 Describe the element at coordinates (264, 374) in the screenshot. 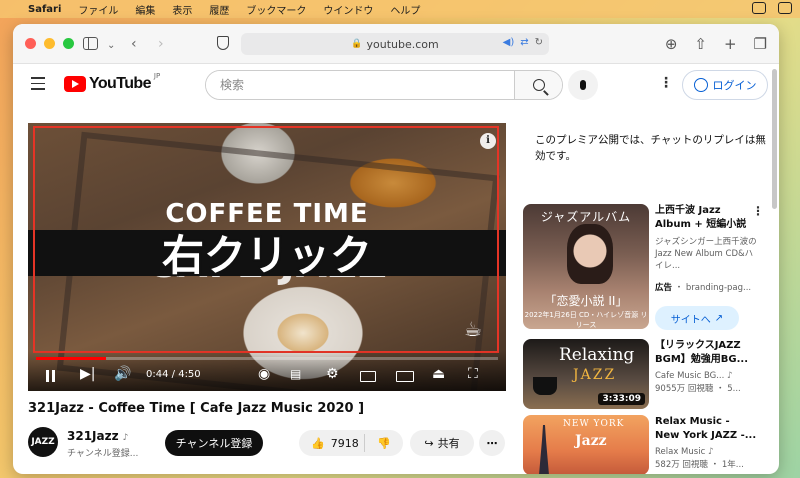

I see `autoplay-toggle-icon: ◉` at that location.